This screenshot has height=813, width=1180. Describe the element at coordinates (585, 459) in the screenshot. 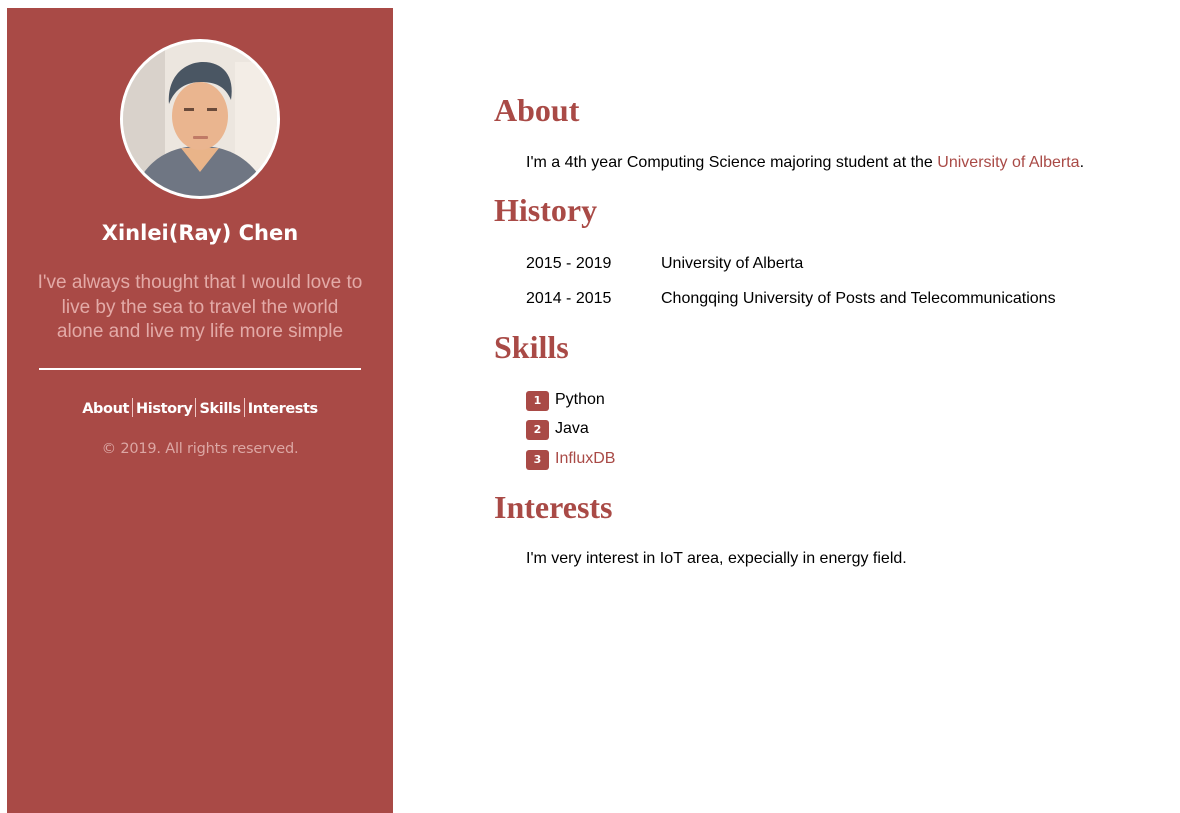

I see `skill-link-influxdb: InfluxDB` at that location.